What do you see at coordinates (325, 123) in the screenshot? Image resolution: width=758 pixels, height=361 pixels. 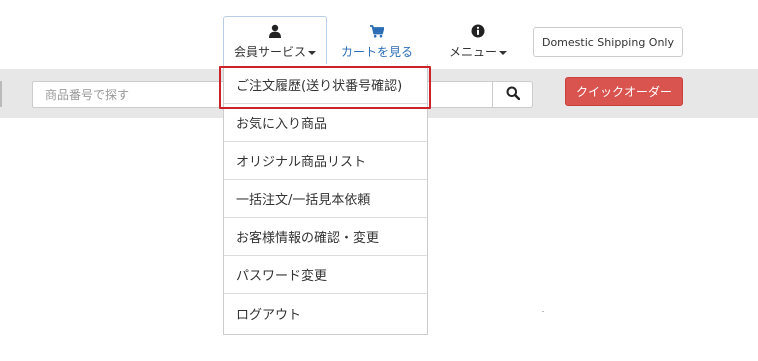 I see `menu-item-favorites: お気に入り商品` at bounding box center [325, 123].